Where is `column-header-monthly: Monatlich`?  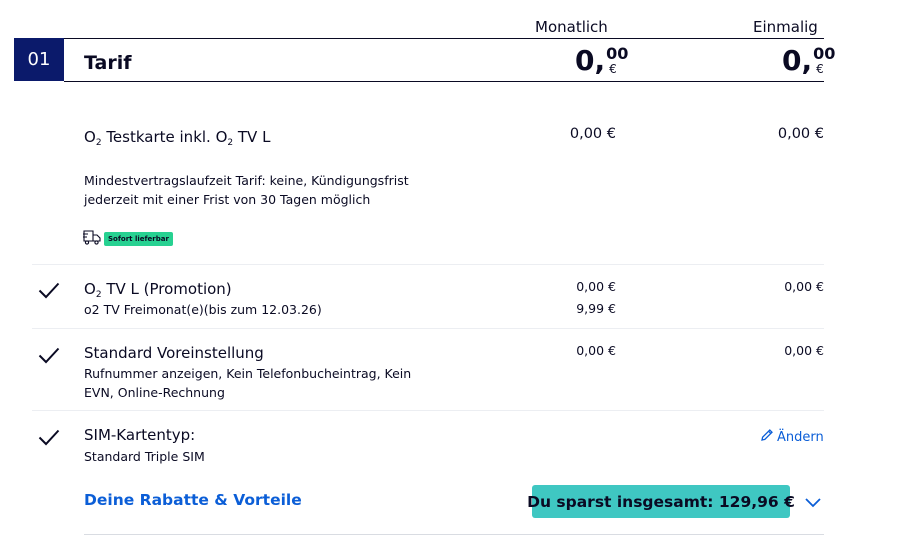
column-header-monthly: Monatlich is located at coordinates (571, 27).